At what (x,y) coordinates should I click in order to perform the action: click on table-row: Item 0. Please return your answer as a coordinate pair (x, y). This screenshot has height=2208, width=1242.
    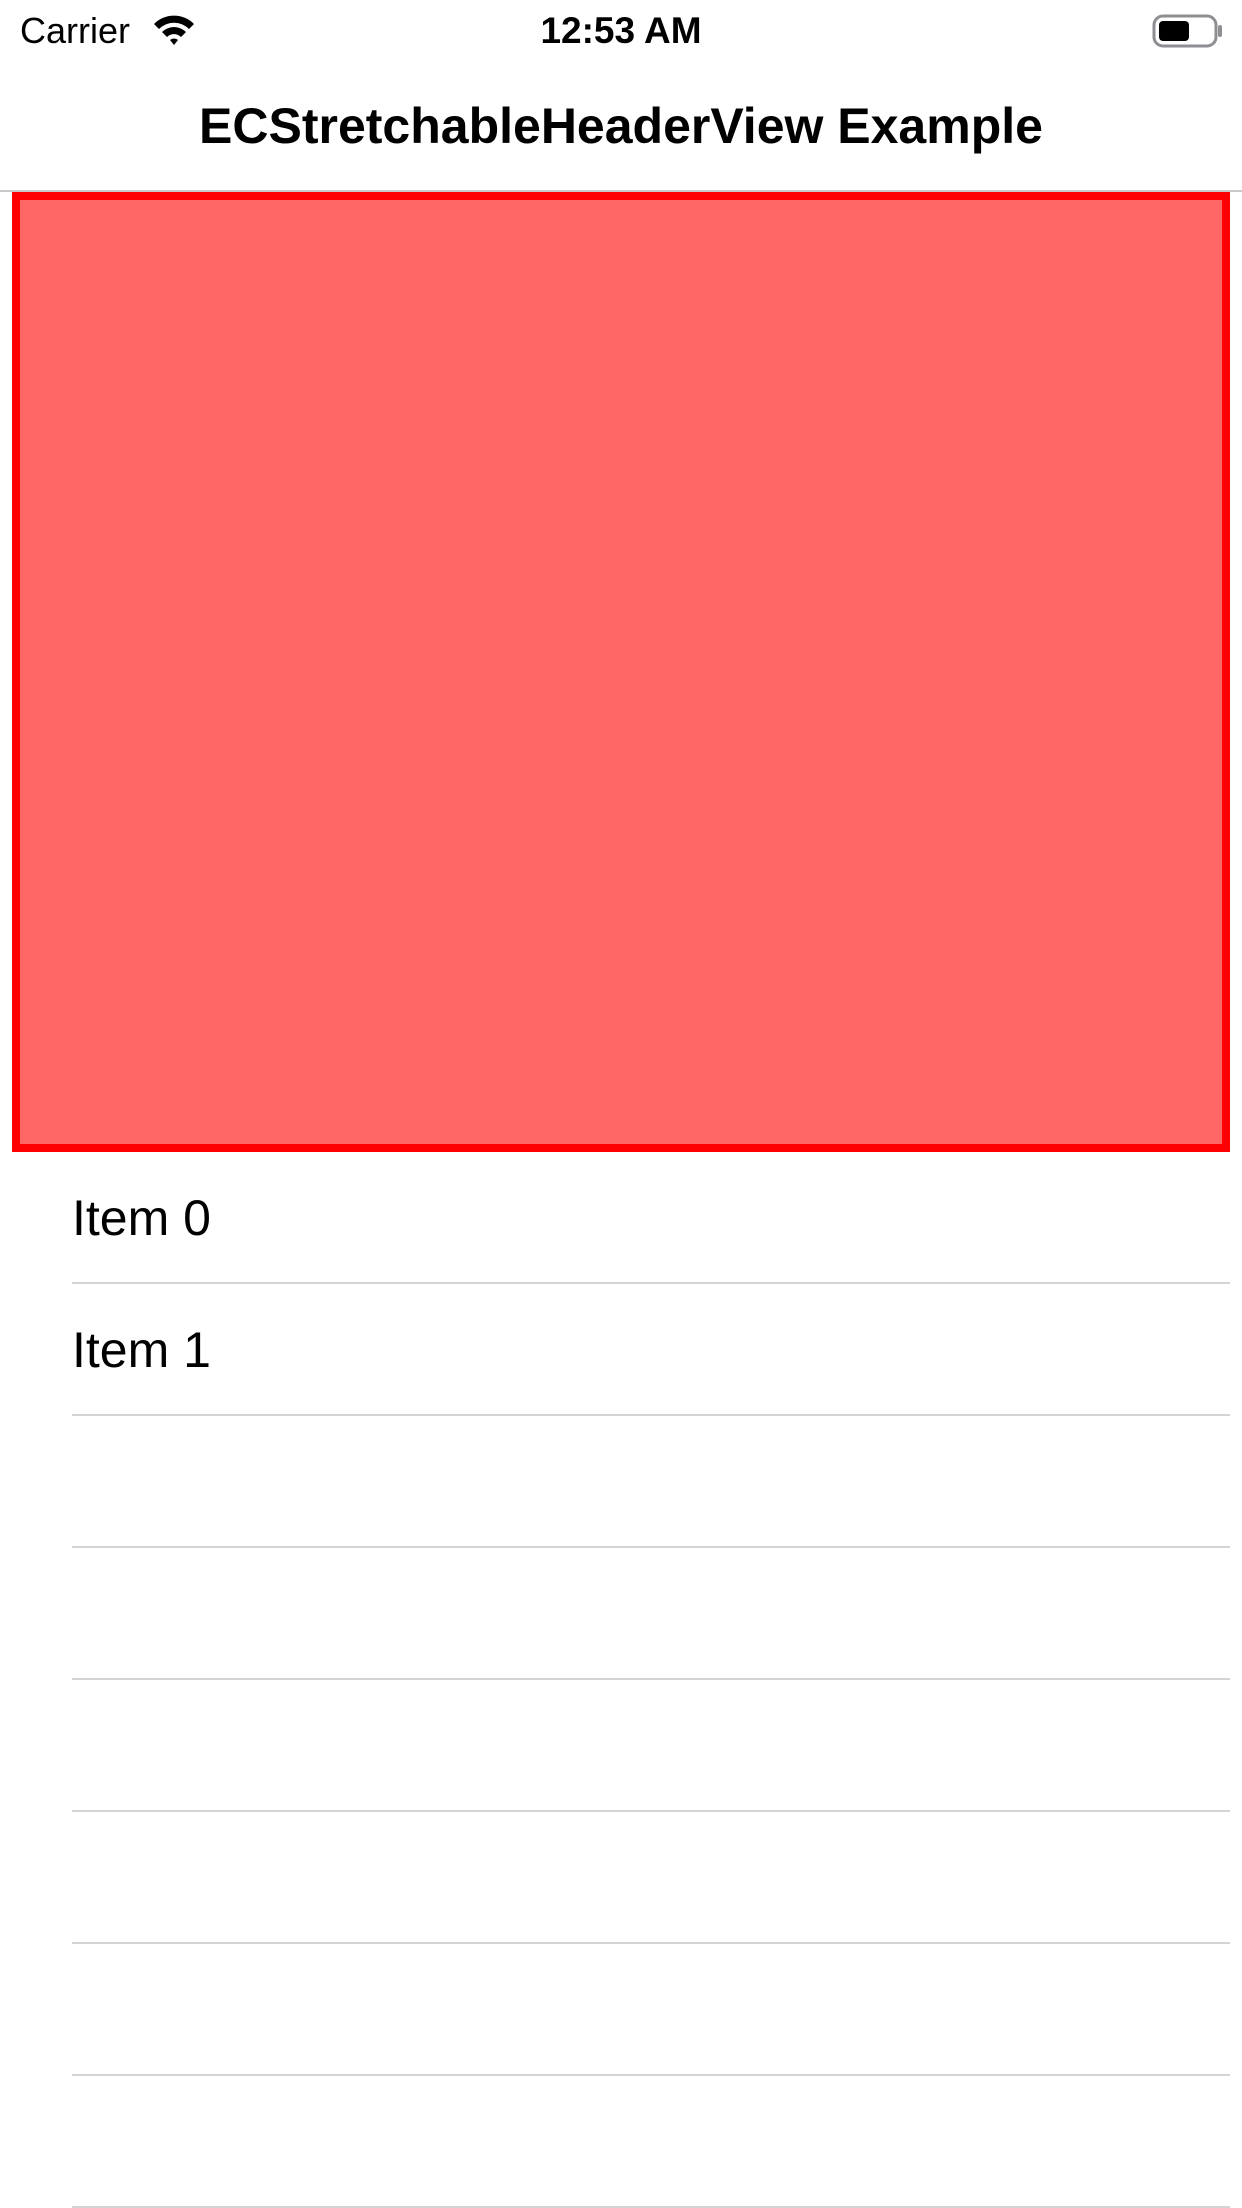
    Looking at the image, I should click on (621, 1218).